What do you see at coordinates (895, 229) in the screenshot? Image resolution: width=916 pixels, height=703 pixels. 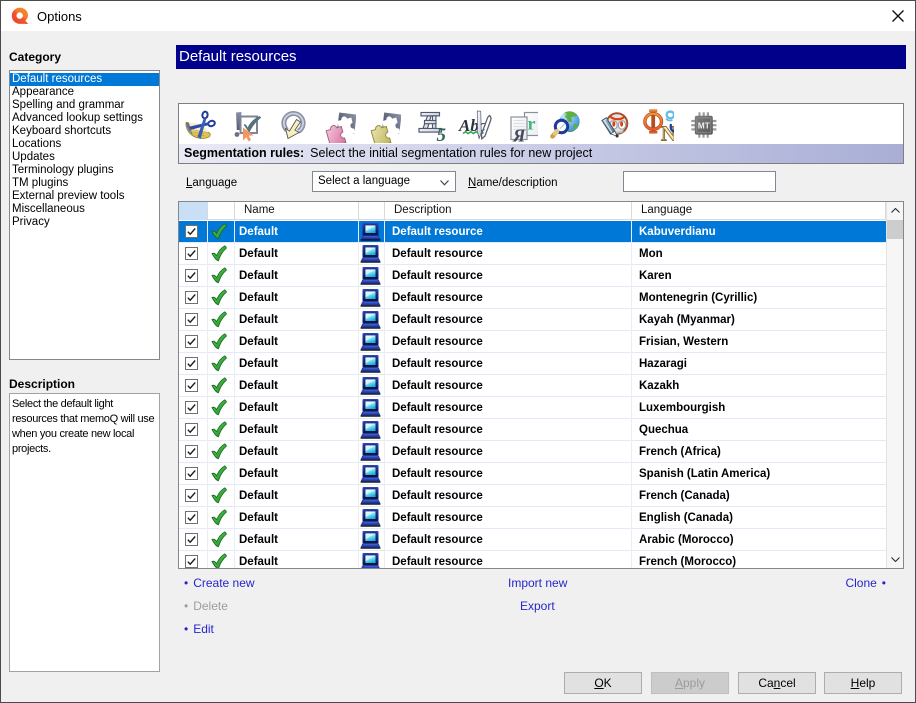 I see `scrollbar-thumb` at bounding box center [895, 229].